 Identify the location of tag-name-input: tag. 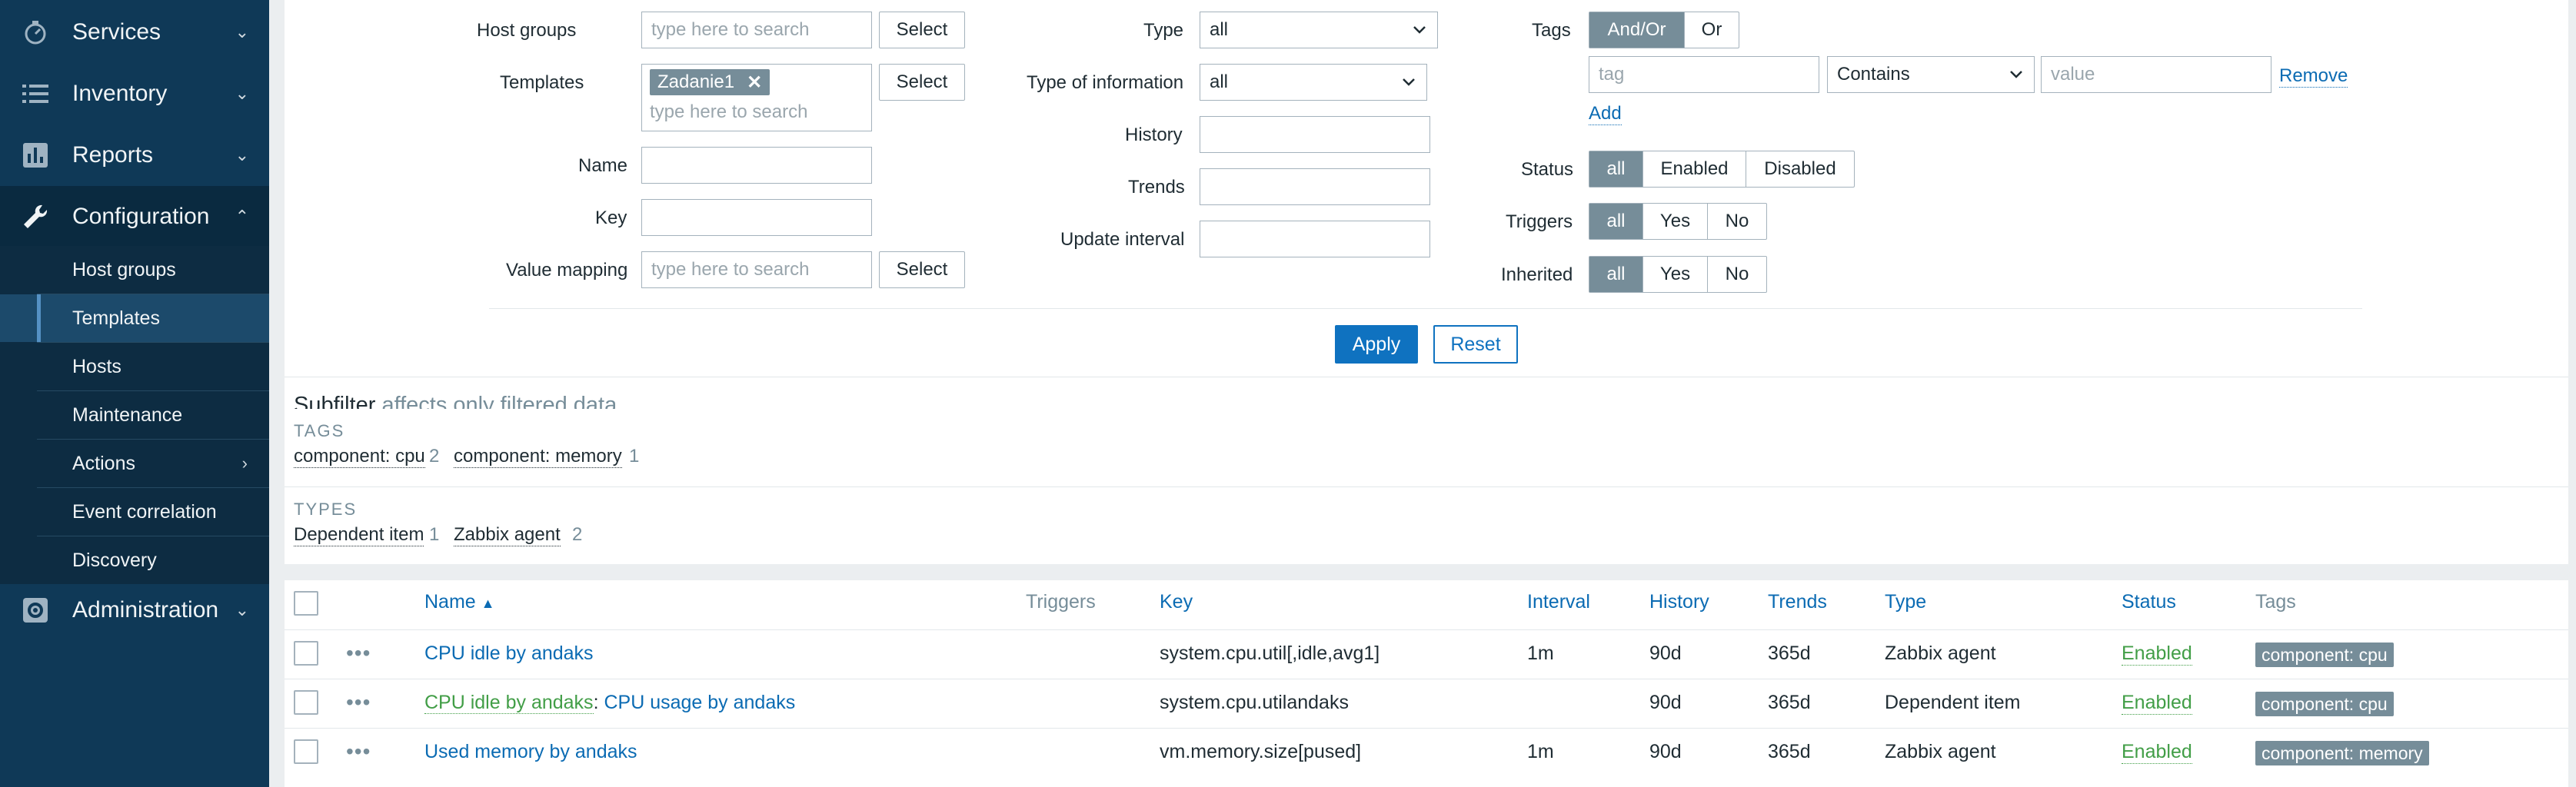
(1704, 74).